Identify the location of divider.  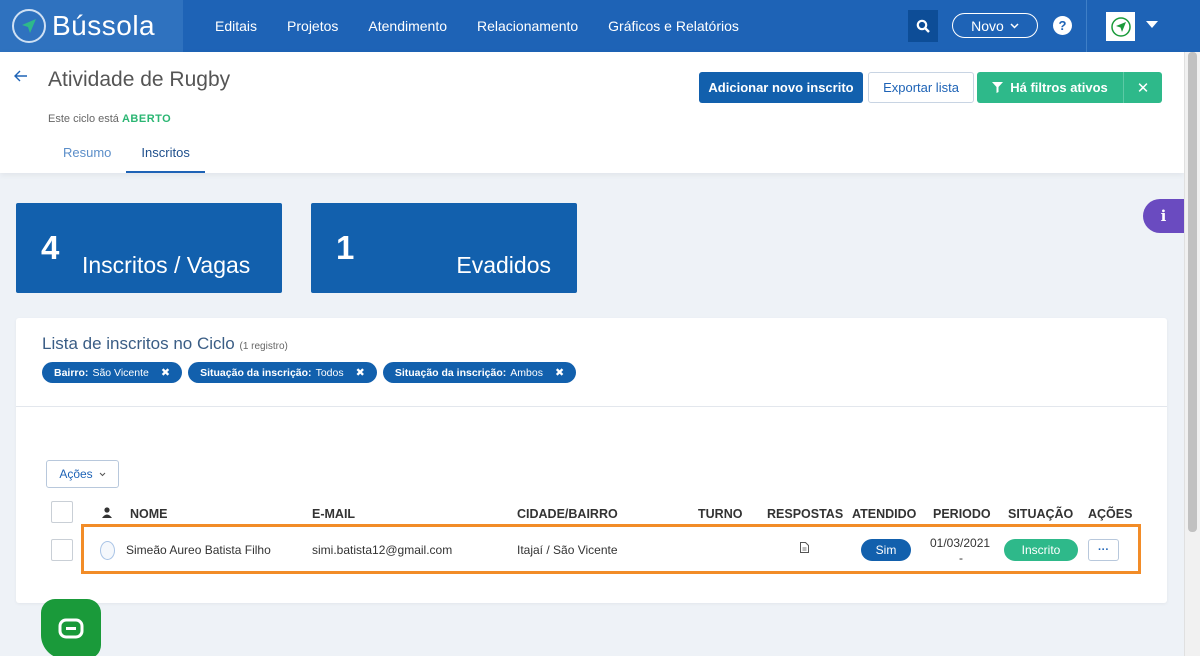
(591, 406).